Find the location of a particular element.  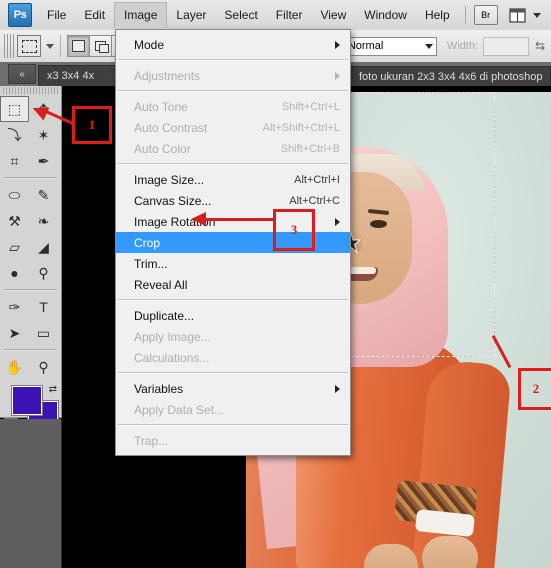

annotation-marker-2: 2 is located at coordinates (534, 389).